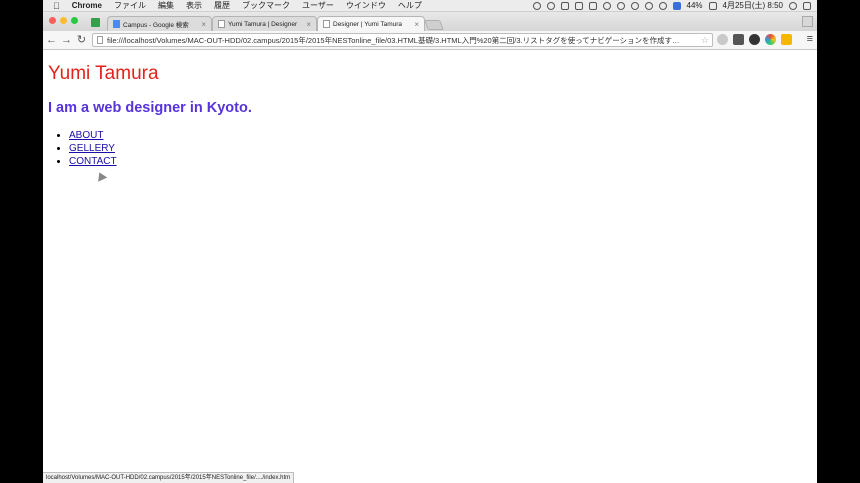  Describe the element at coordinates (100, 40) in the screenshot. I see `page-info-icon` at that location.